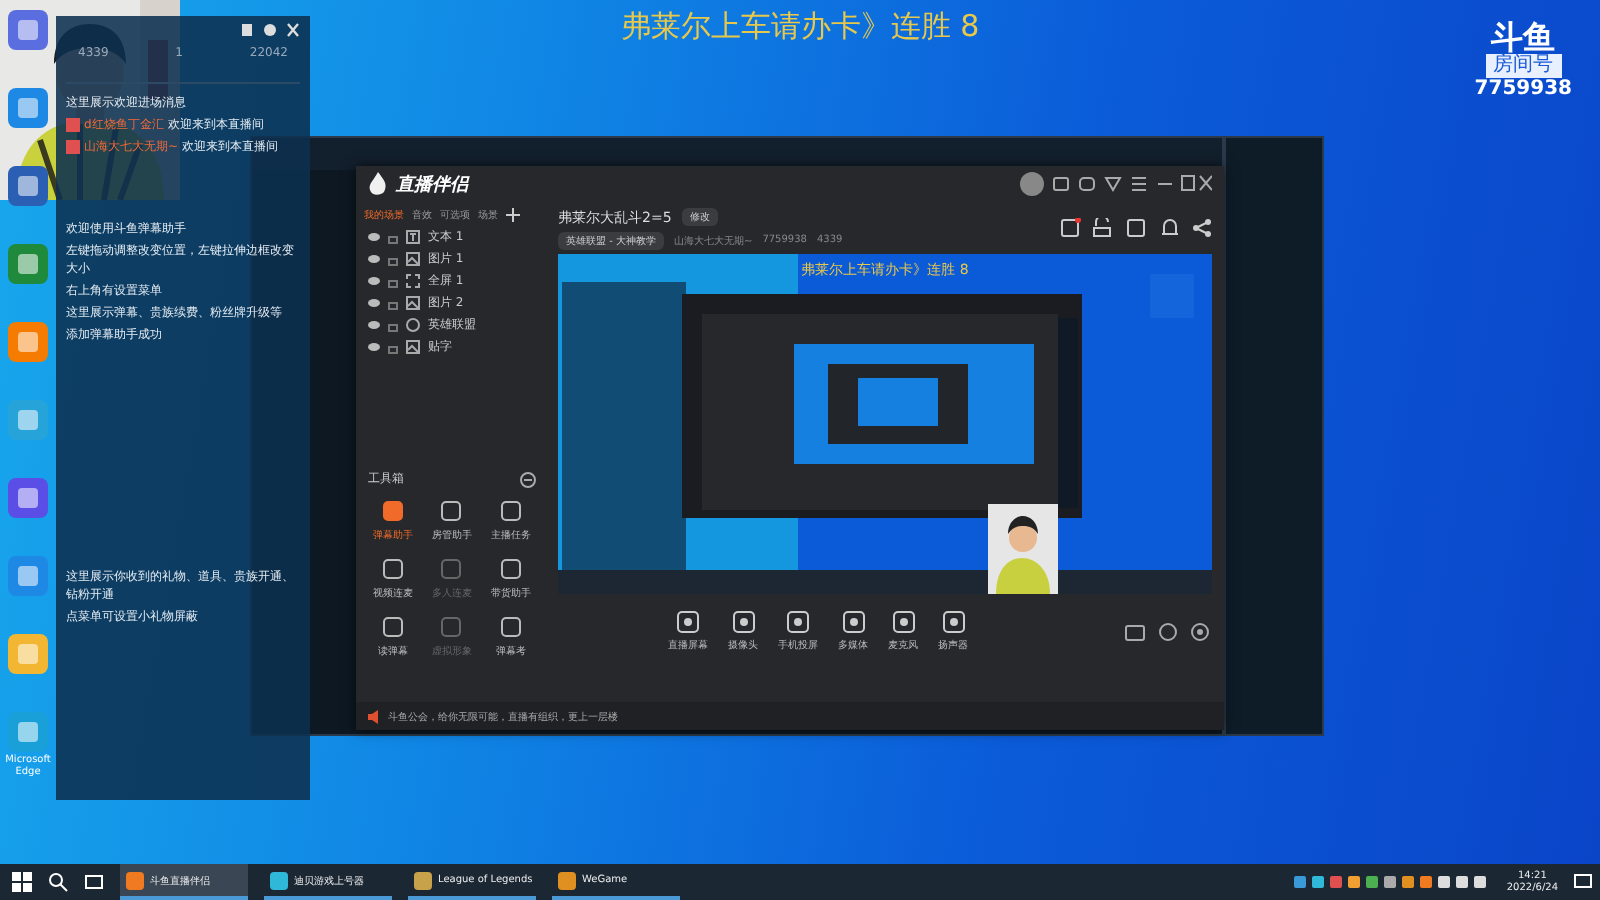 This screenshot has height=900, width=1600. What do you see at coordinates (1032, 184) in the screenshot?
I see `avatar-icon` at bounding box center [1032, 184].